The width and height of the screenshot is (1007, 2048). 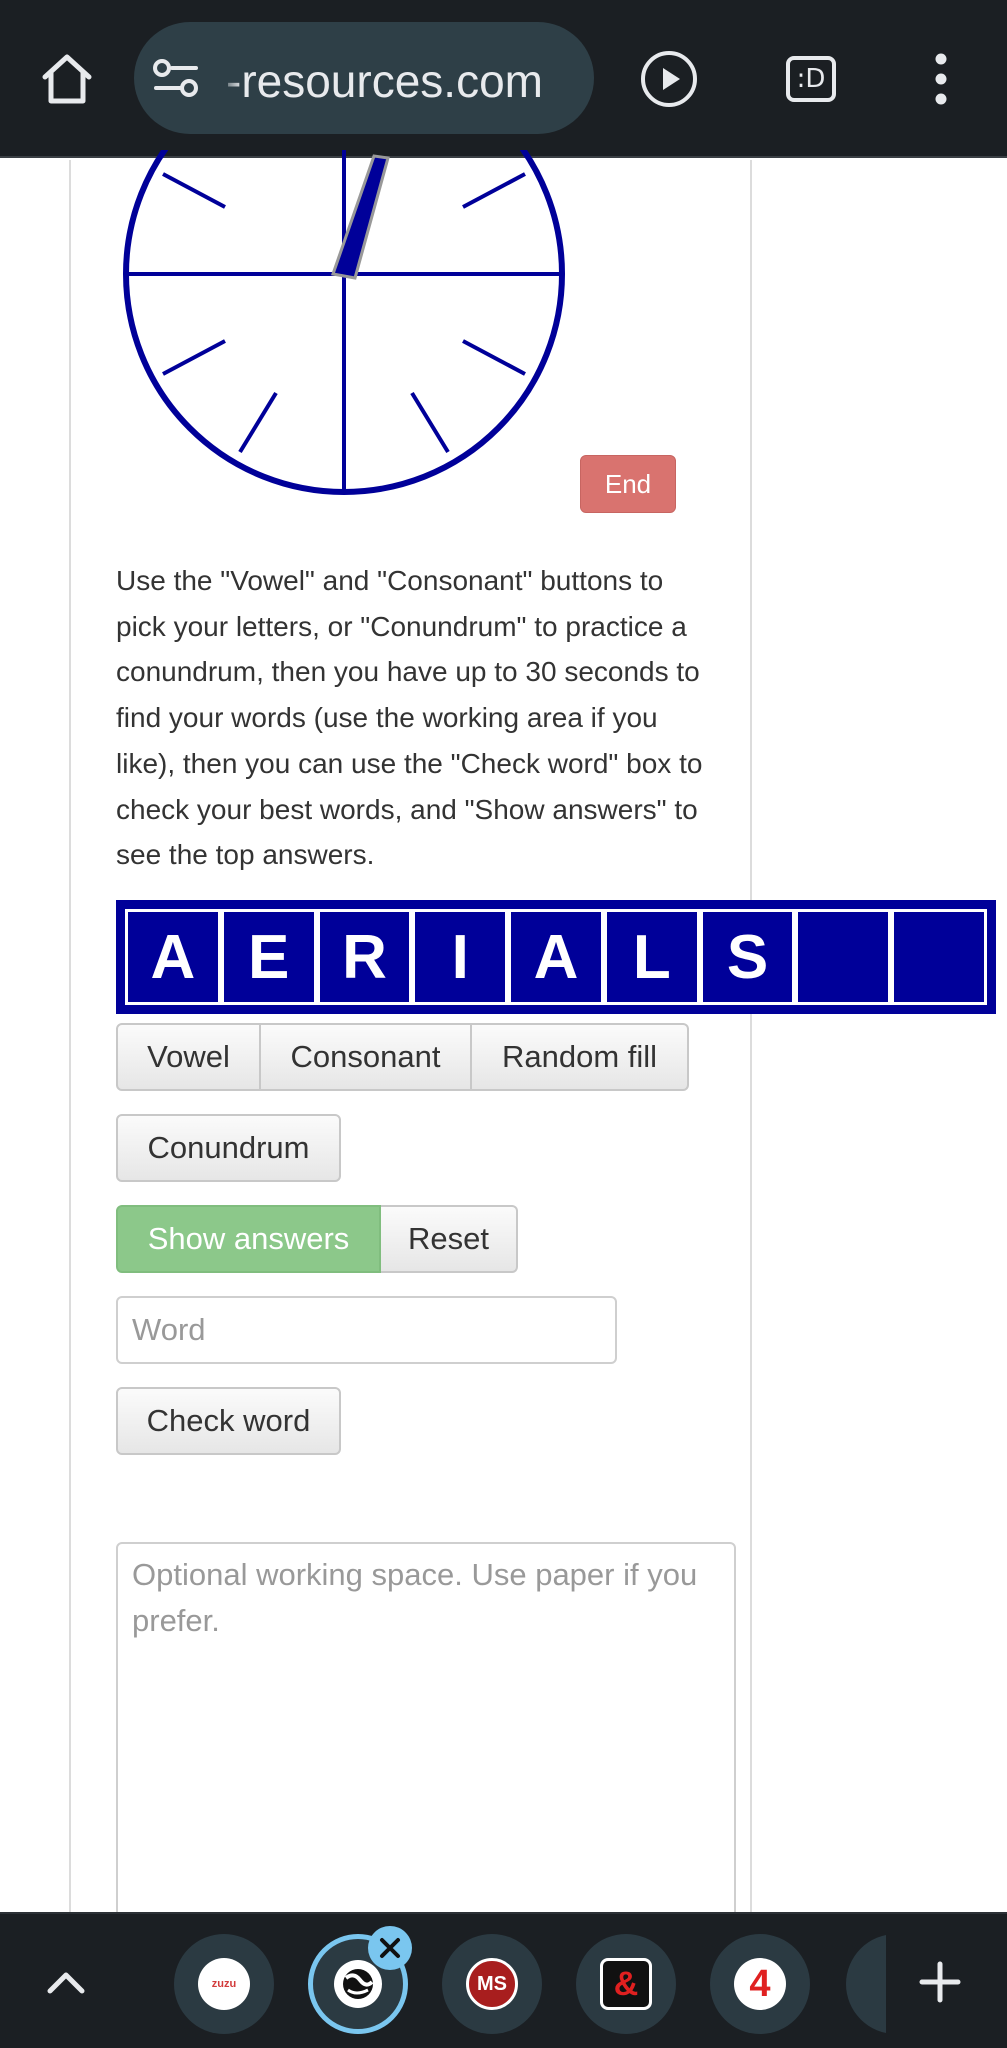 What do you see at coordinates (268, 957) in the screenshot?
I see `letter-tile: E` at bounding box center [268, 957].